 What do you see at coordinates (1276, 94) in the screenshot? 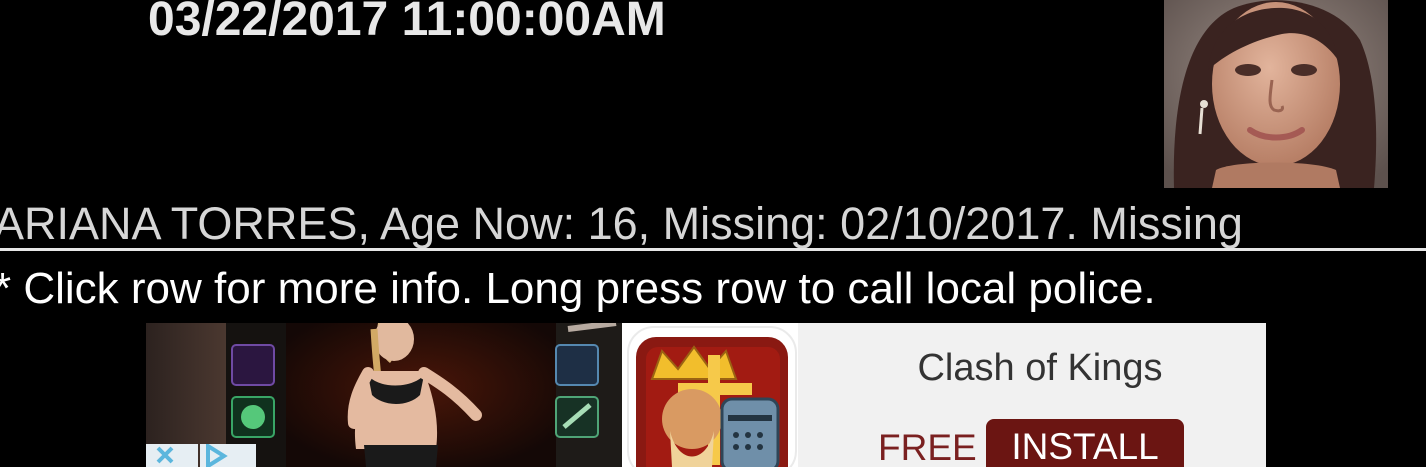
I see `missing-person-photo` at bounding box center [1276, 94].